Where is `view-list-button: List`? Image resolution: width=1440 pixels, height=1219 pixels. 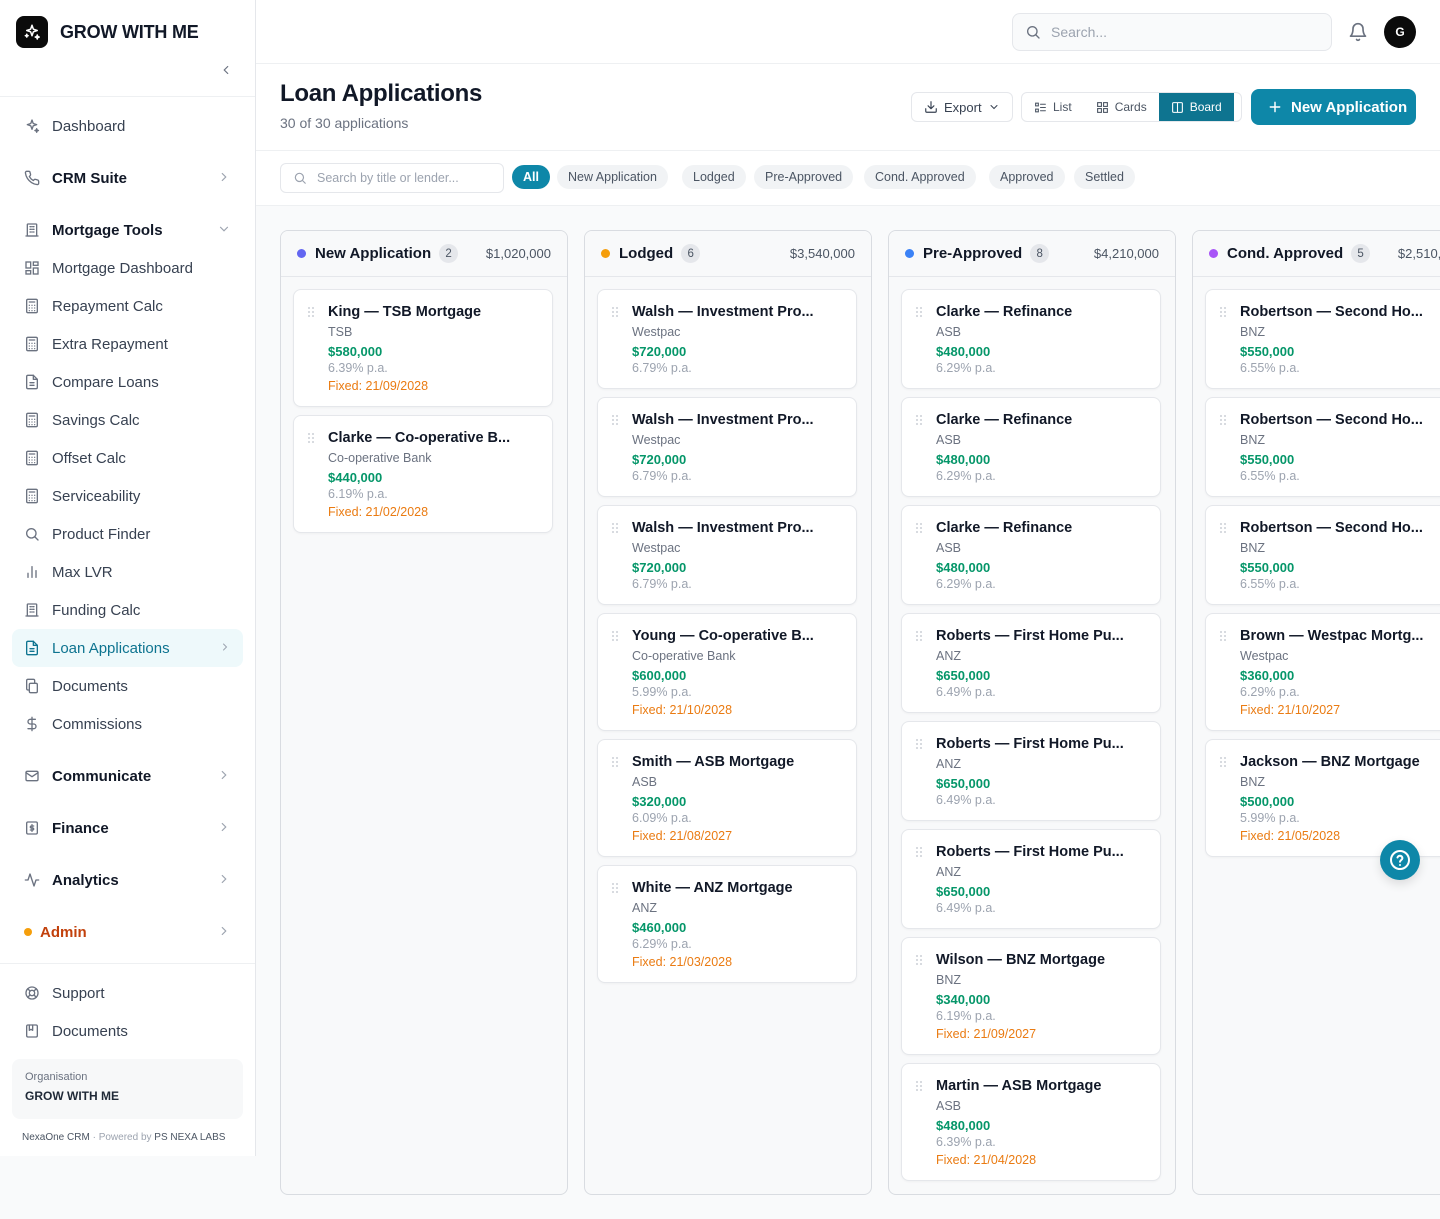 view-list-button: List is located at coordinates (1053, 107).